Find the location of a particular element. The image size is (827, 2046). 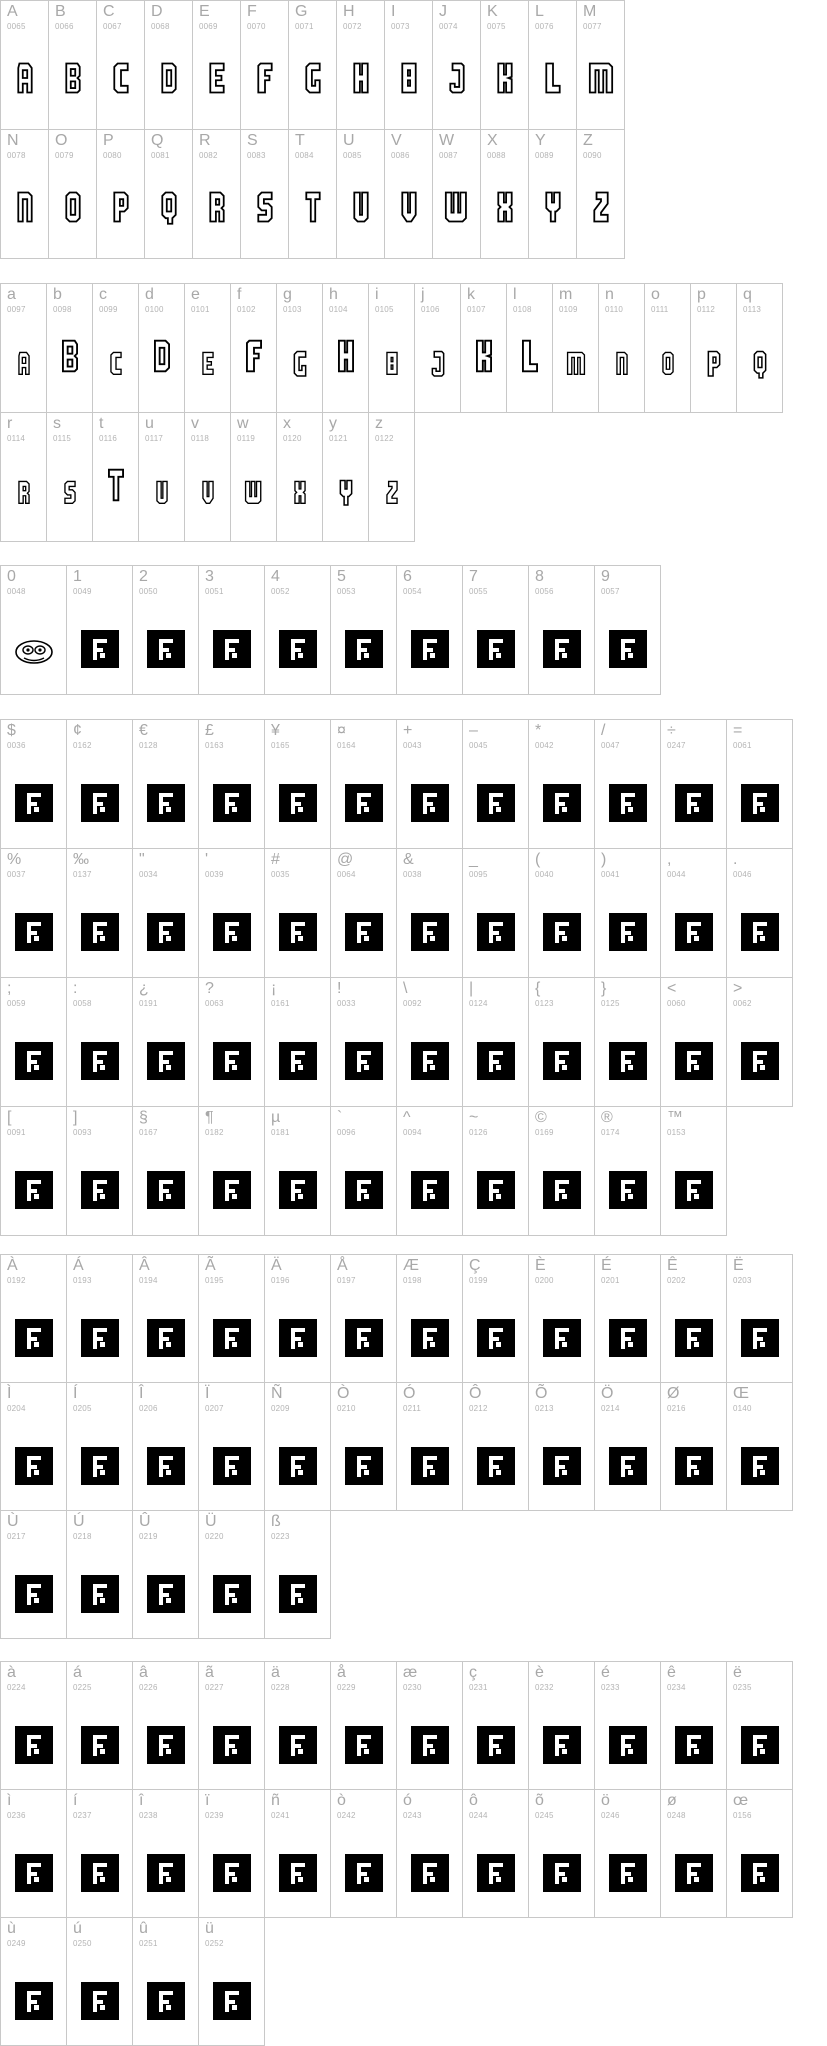

glyph-cell: ® 0174 is located at coordinates (627, 1171).